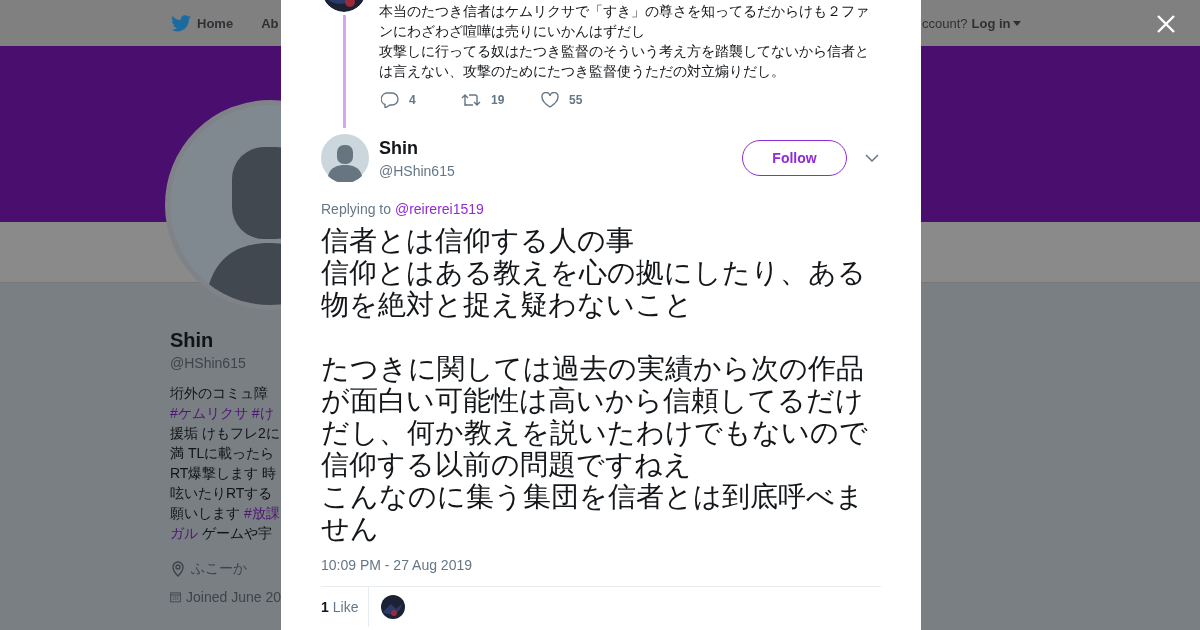  Describe the element at coordinates (872, 158) in the screenshot. I see `chevron-down-icon` at that location.